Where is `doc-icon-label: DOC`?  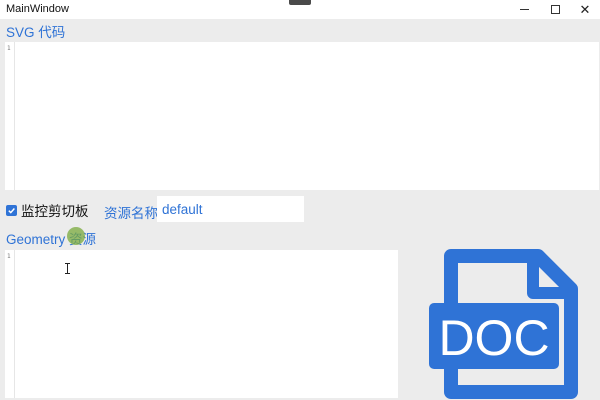
doc-icon-label: DOC is located at coordinates (493, 338).